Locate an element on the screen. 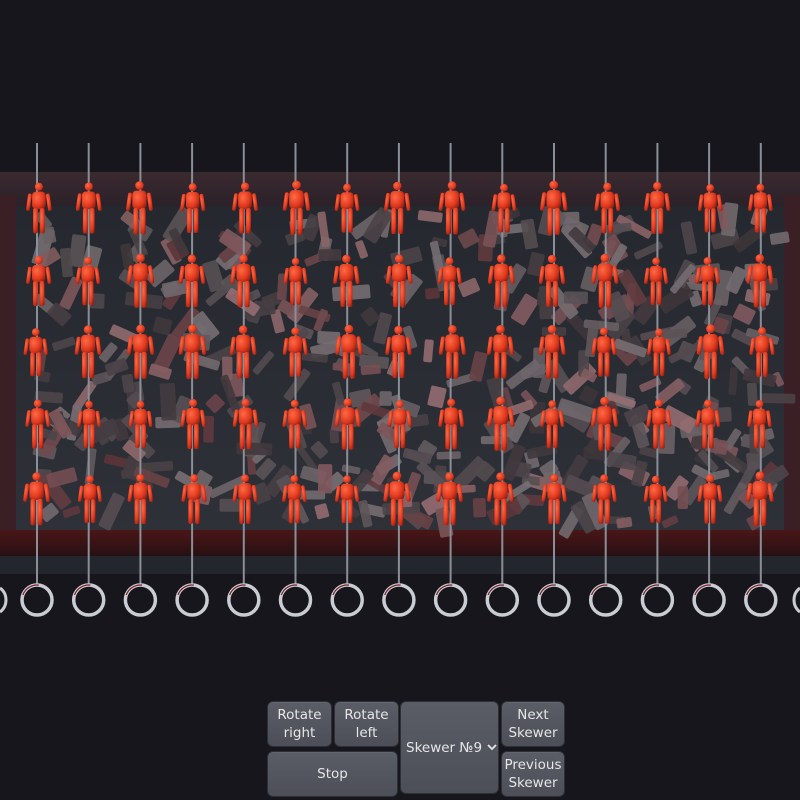 The width and height of the screenshot is (800, 800). container-left-wall is located at coordinates (8, 365).